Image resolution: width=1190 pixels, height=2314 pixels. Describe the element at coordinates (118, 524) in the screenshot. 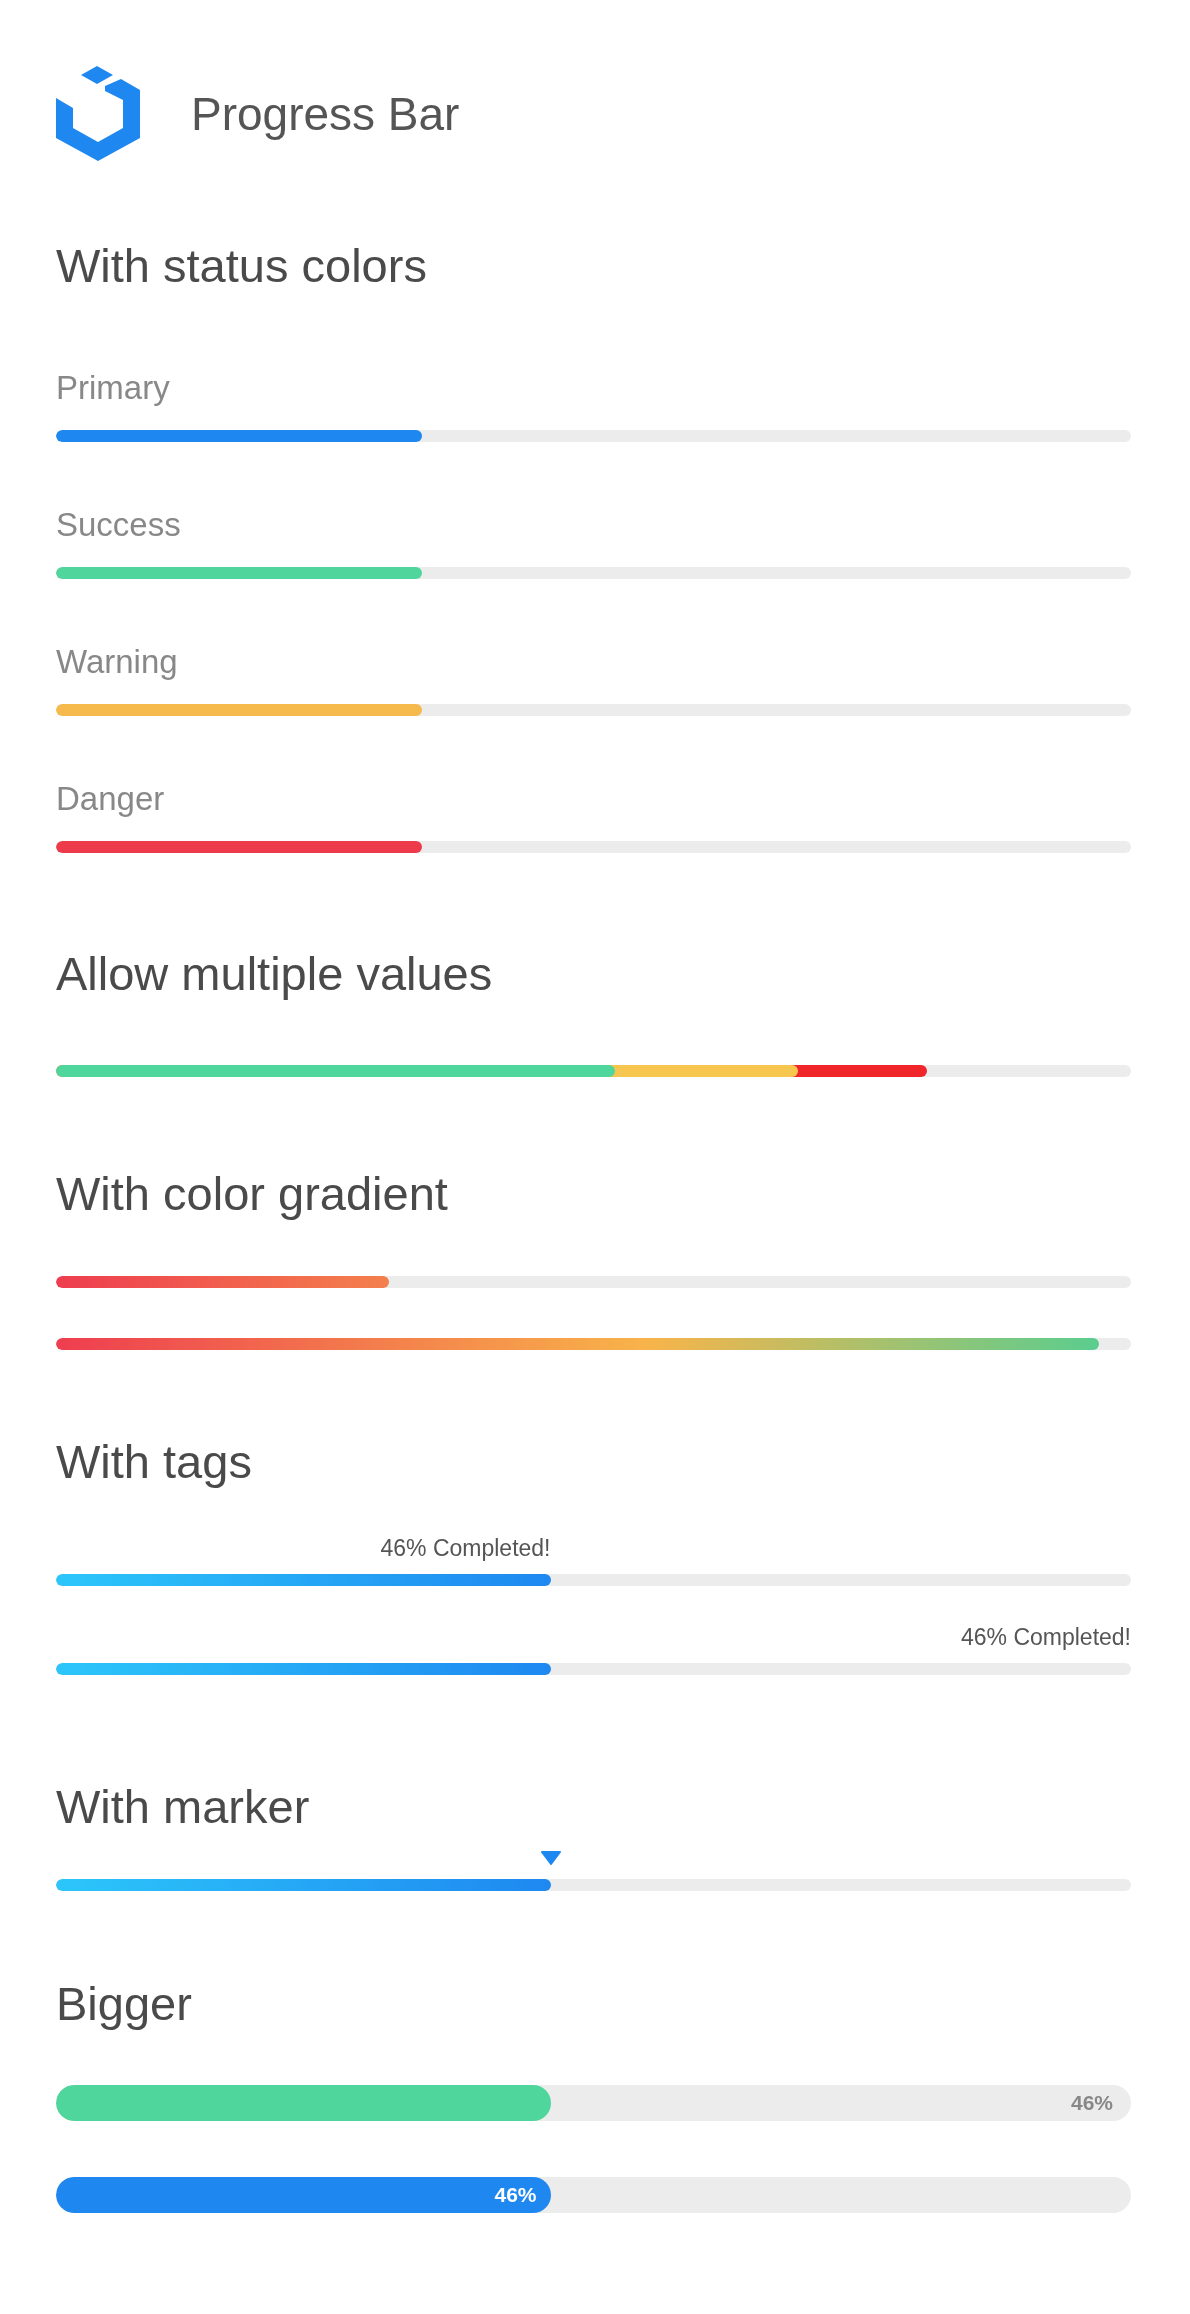

I see `progress-label: Success` at that location.